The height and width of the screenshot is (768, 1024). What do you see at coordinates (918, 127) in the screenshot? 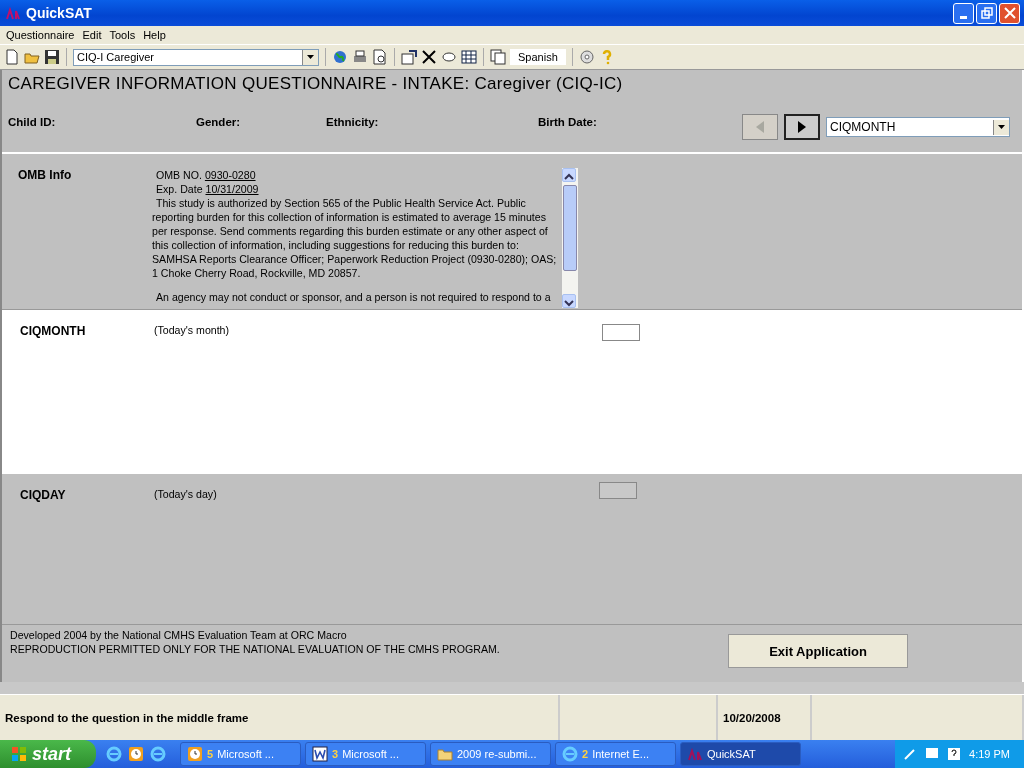
I see `question-dropdown: CIQMONTH` at bounding box center [918, 127].